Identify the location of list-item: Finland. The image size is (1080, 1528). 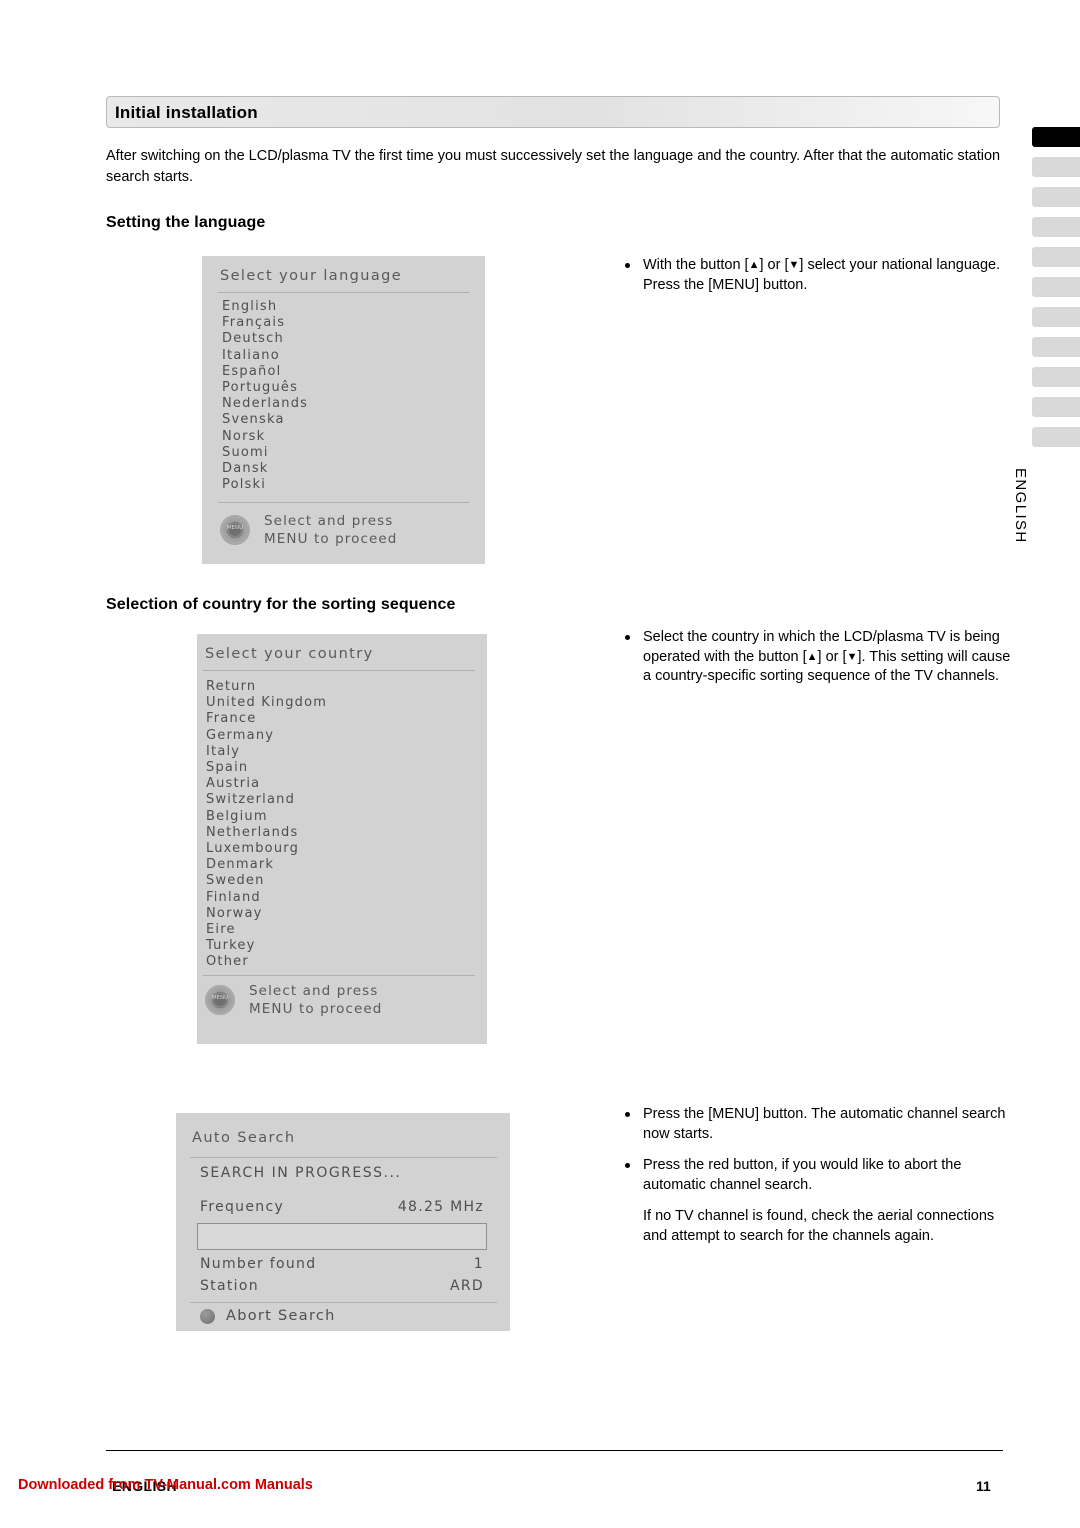
(266, 898).